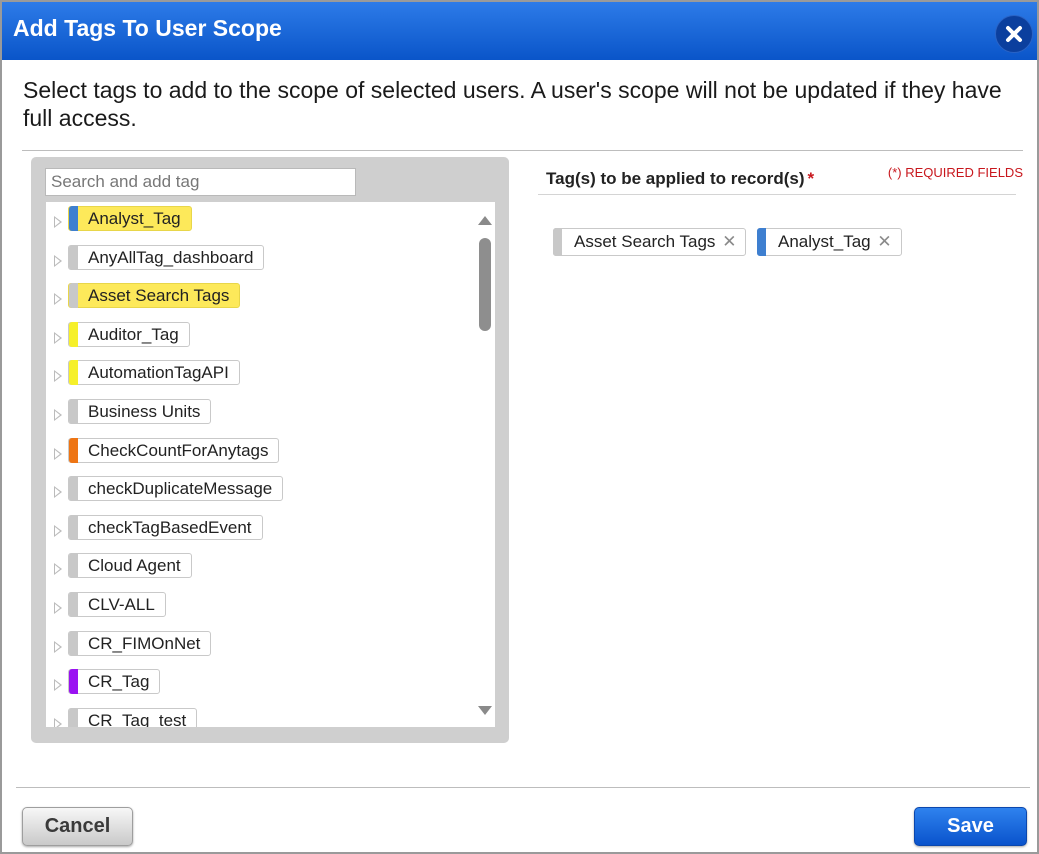 This screenshot has height=854, width=1039. Describe the element at coordinates (180, 488) in the screenshot. I see `tag-label: checkDuplicateMessage` at that location.